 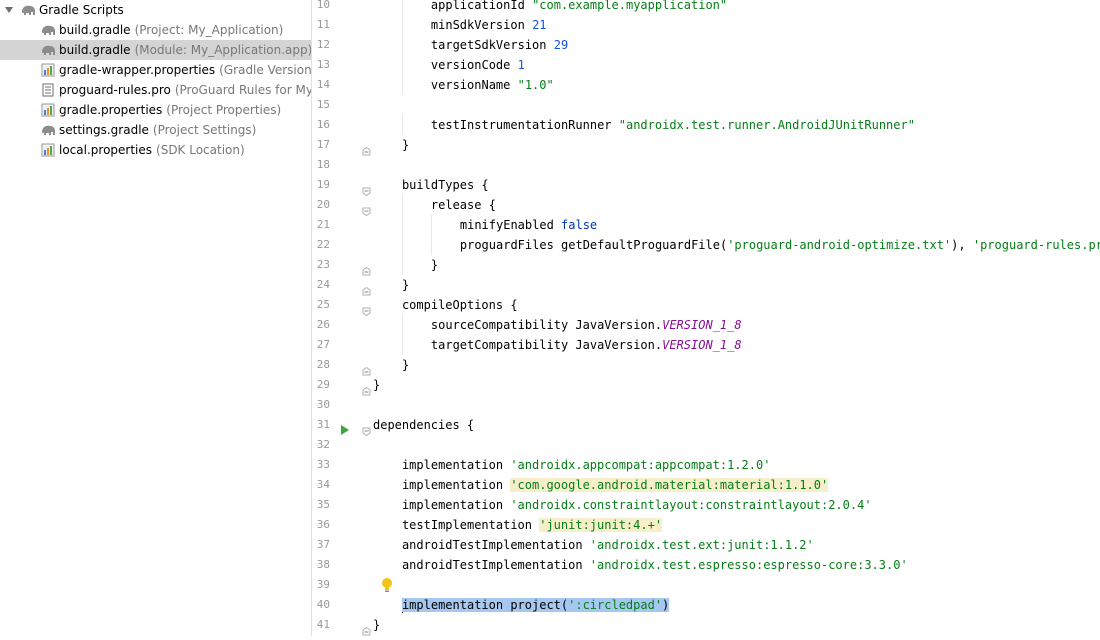 What do you see at coordinates (222, 50) in the screenshot?
I see `tree-item-hint: (Module: My_Application.app)` at bounding box center [222, 50].